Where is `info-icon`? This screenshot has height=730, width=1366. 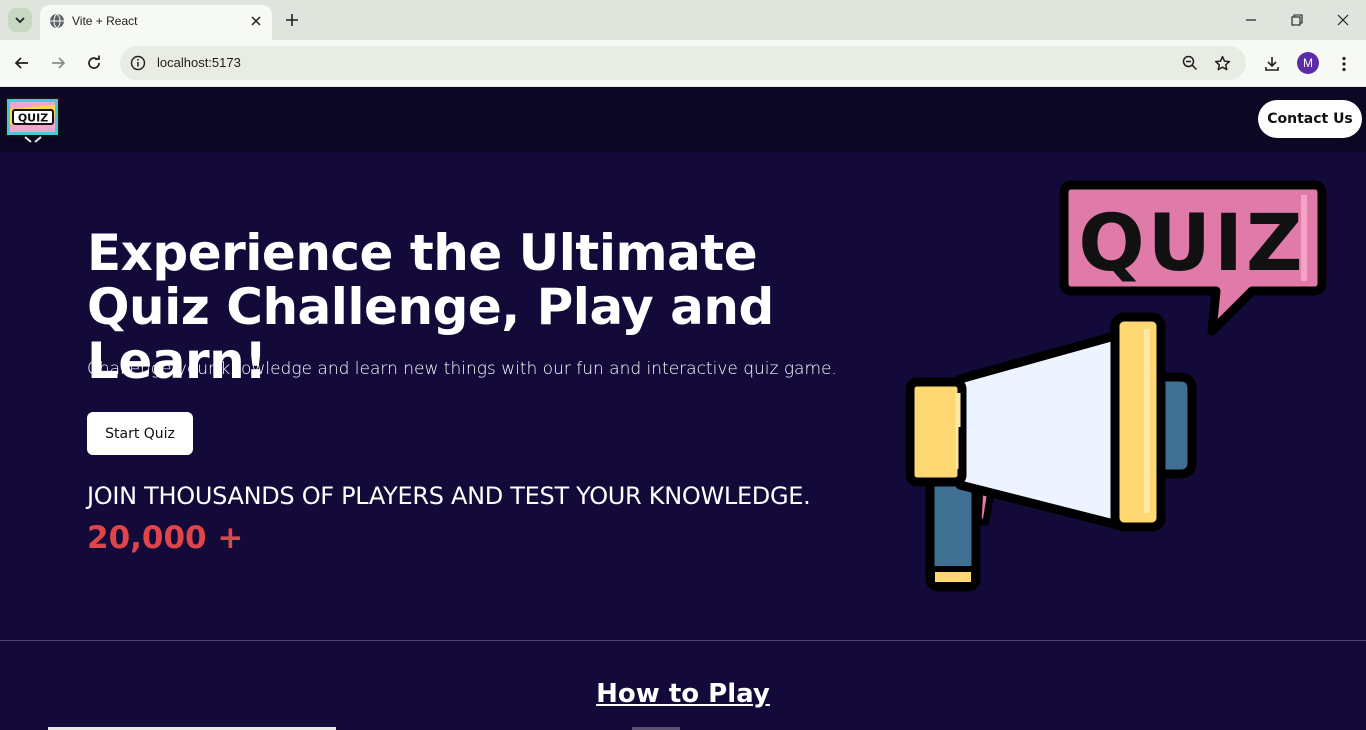
info-icon is located at coordinates (138, 63).